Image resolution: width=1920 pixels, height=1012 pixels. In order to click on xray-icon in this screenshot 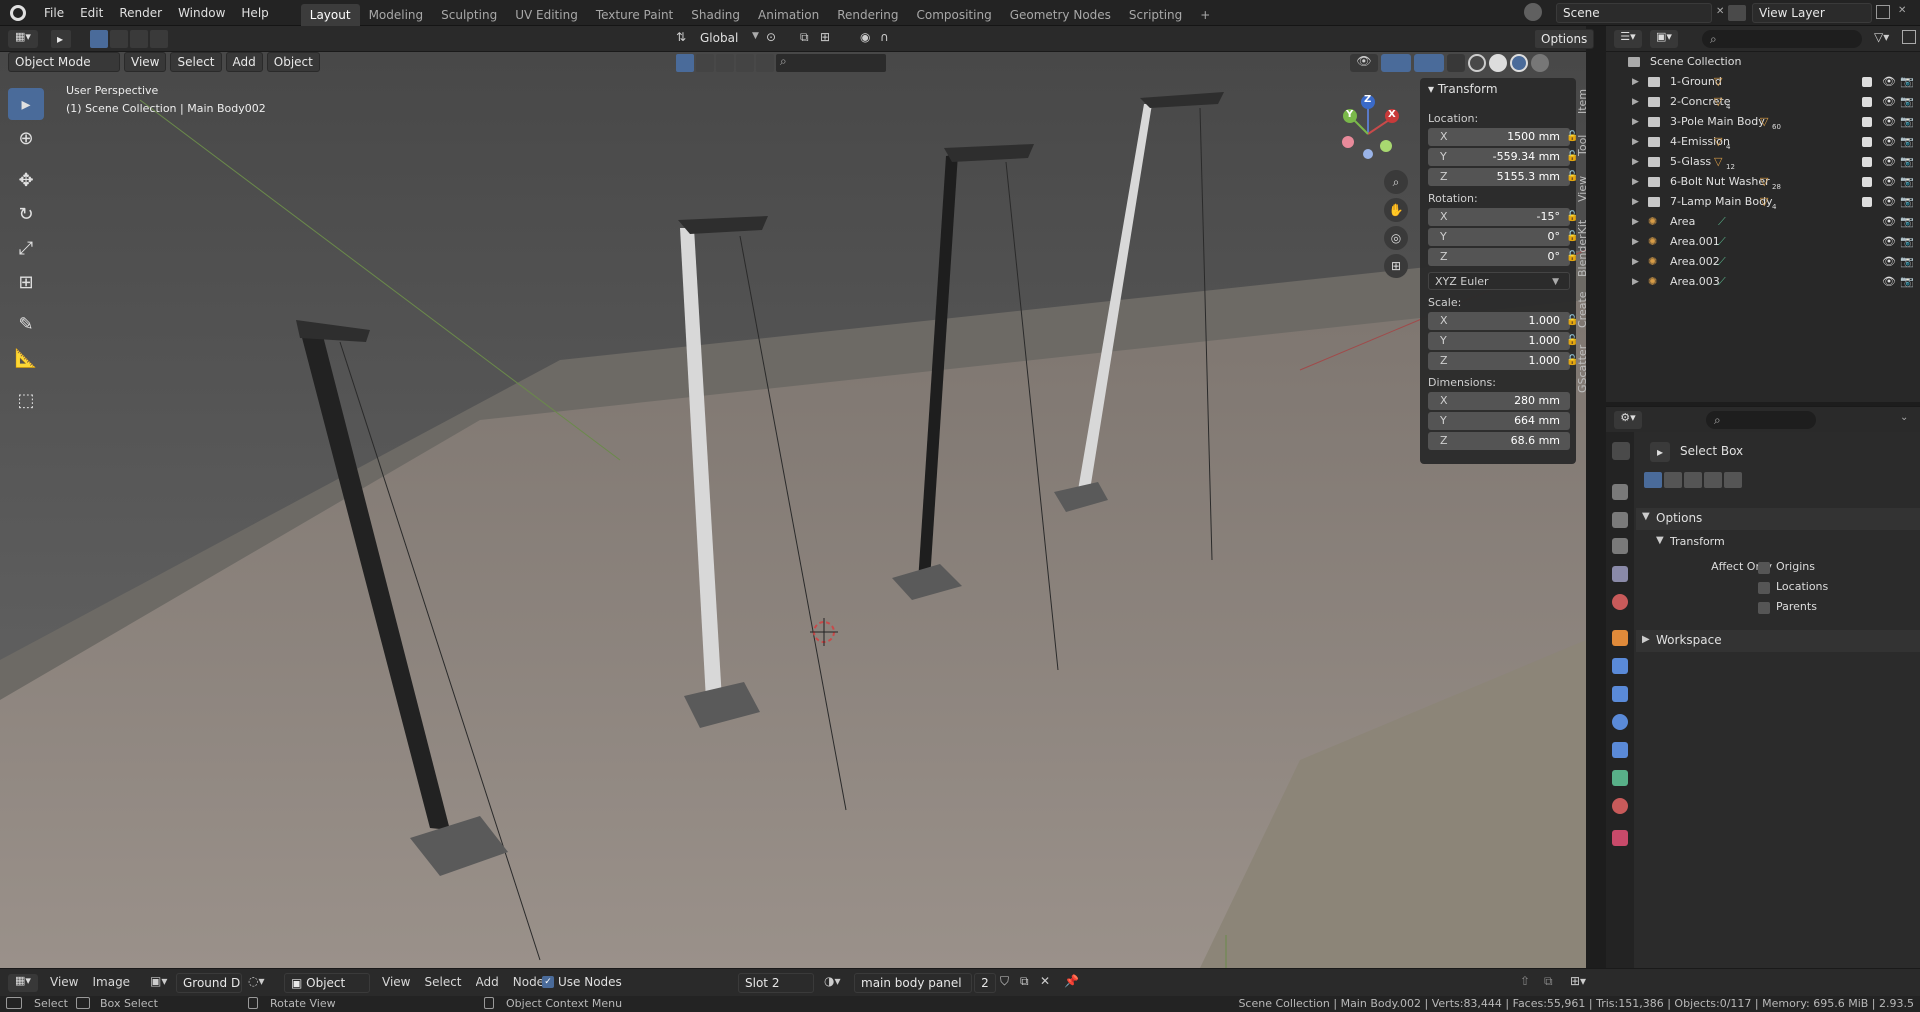, I will do `click(1456, 63)`.